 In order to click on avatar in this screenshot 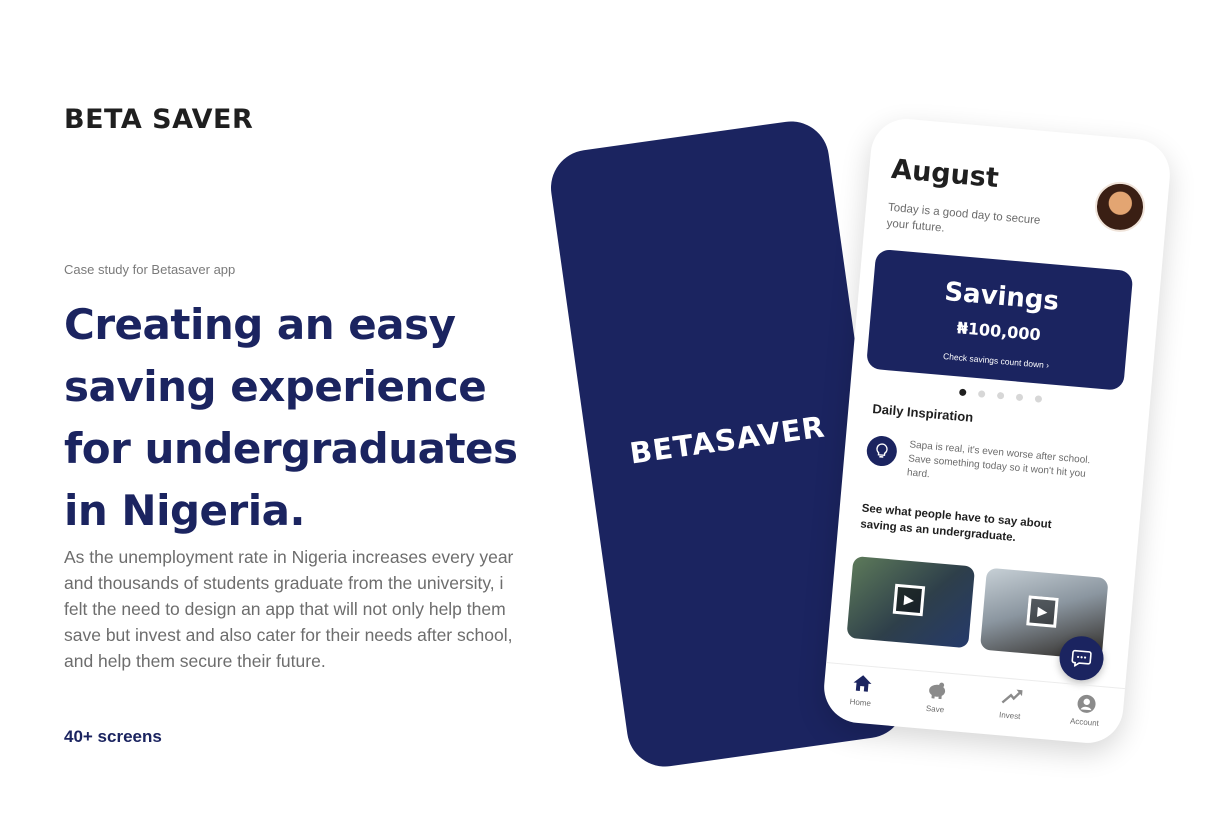, I will do `click(1120, 206)`.